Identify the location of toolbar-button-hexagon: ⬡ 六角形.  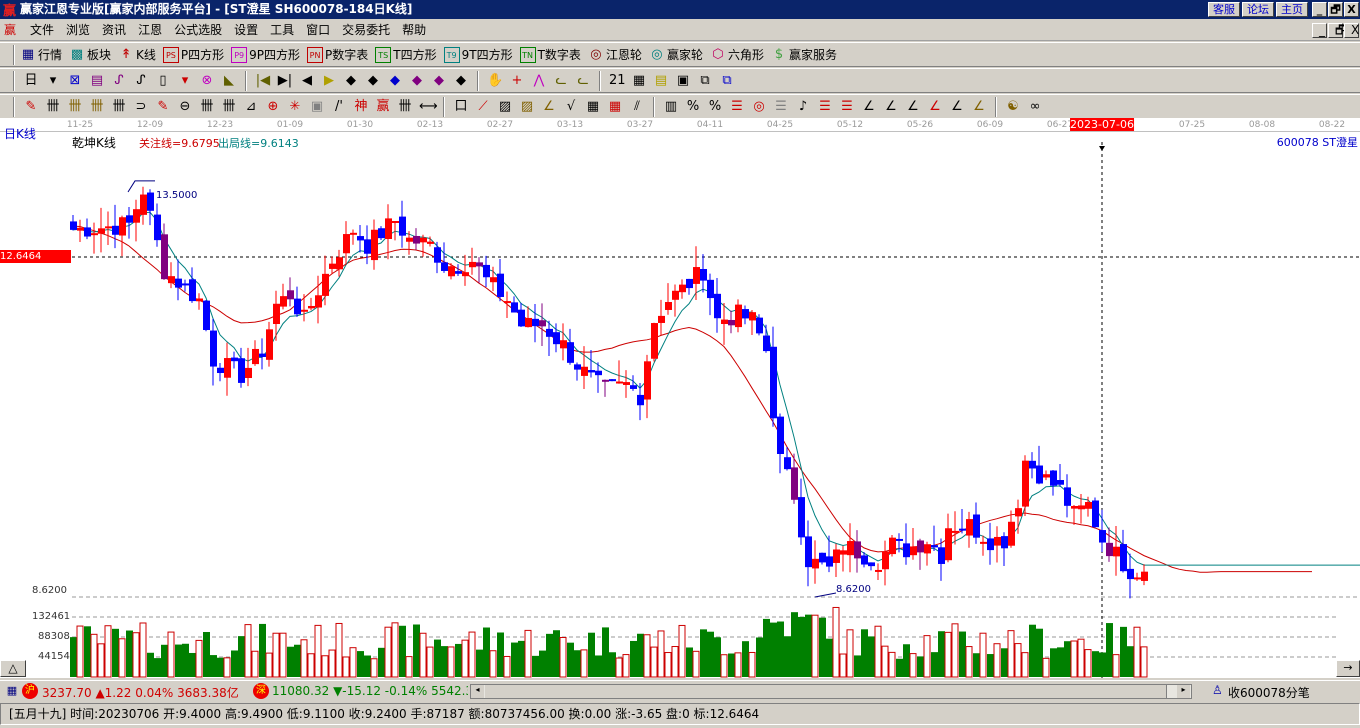
(737, 54).